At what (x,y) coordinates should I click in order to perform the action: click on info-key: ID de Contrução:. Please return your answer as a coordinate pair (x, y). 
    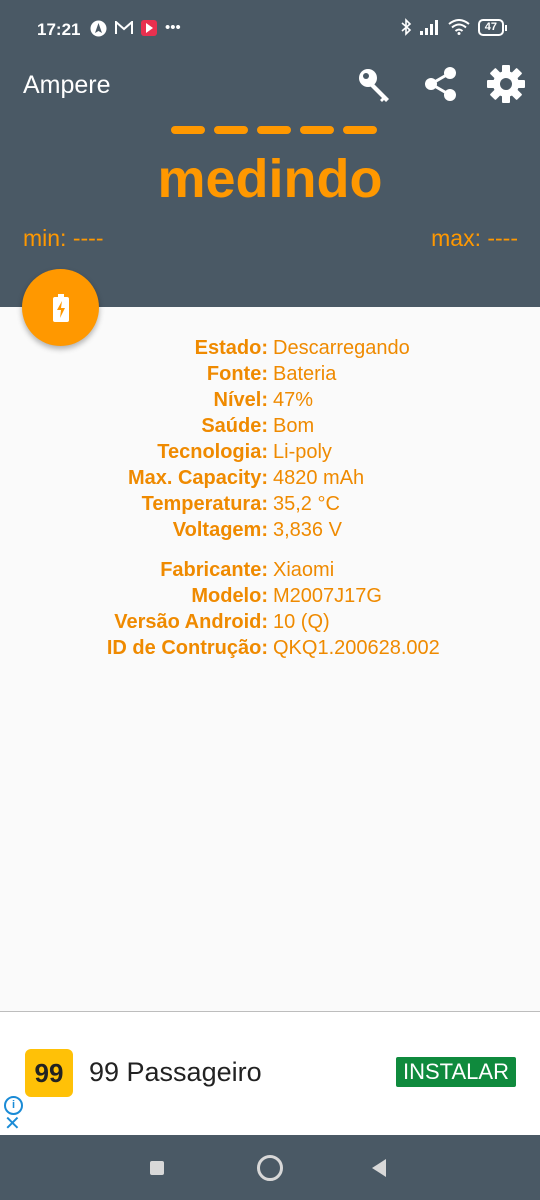
    Looking at the image, I should click on (187, 648).